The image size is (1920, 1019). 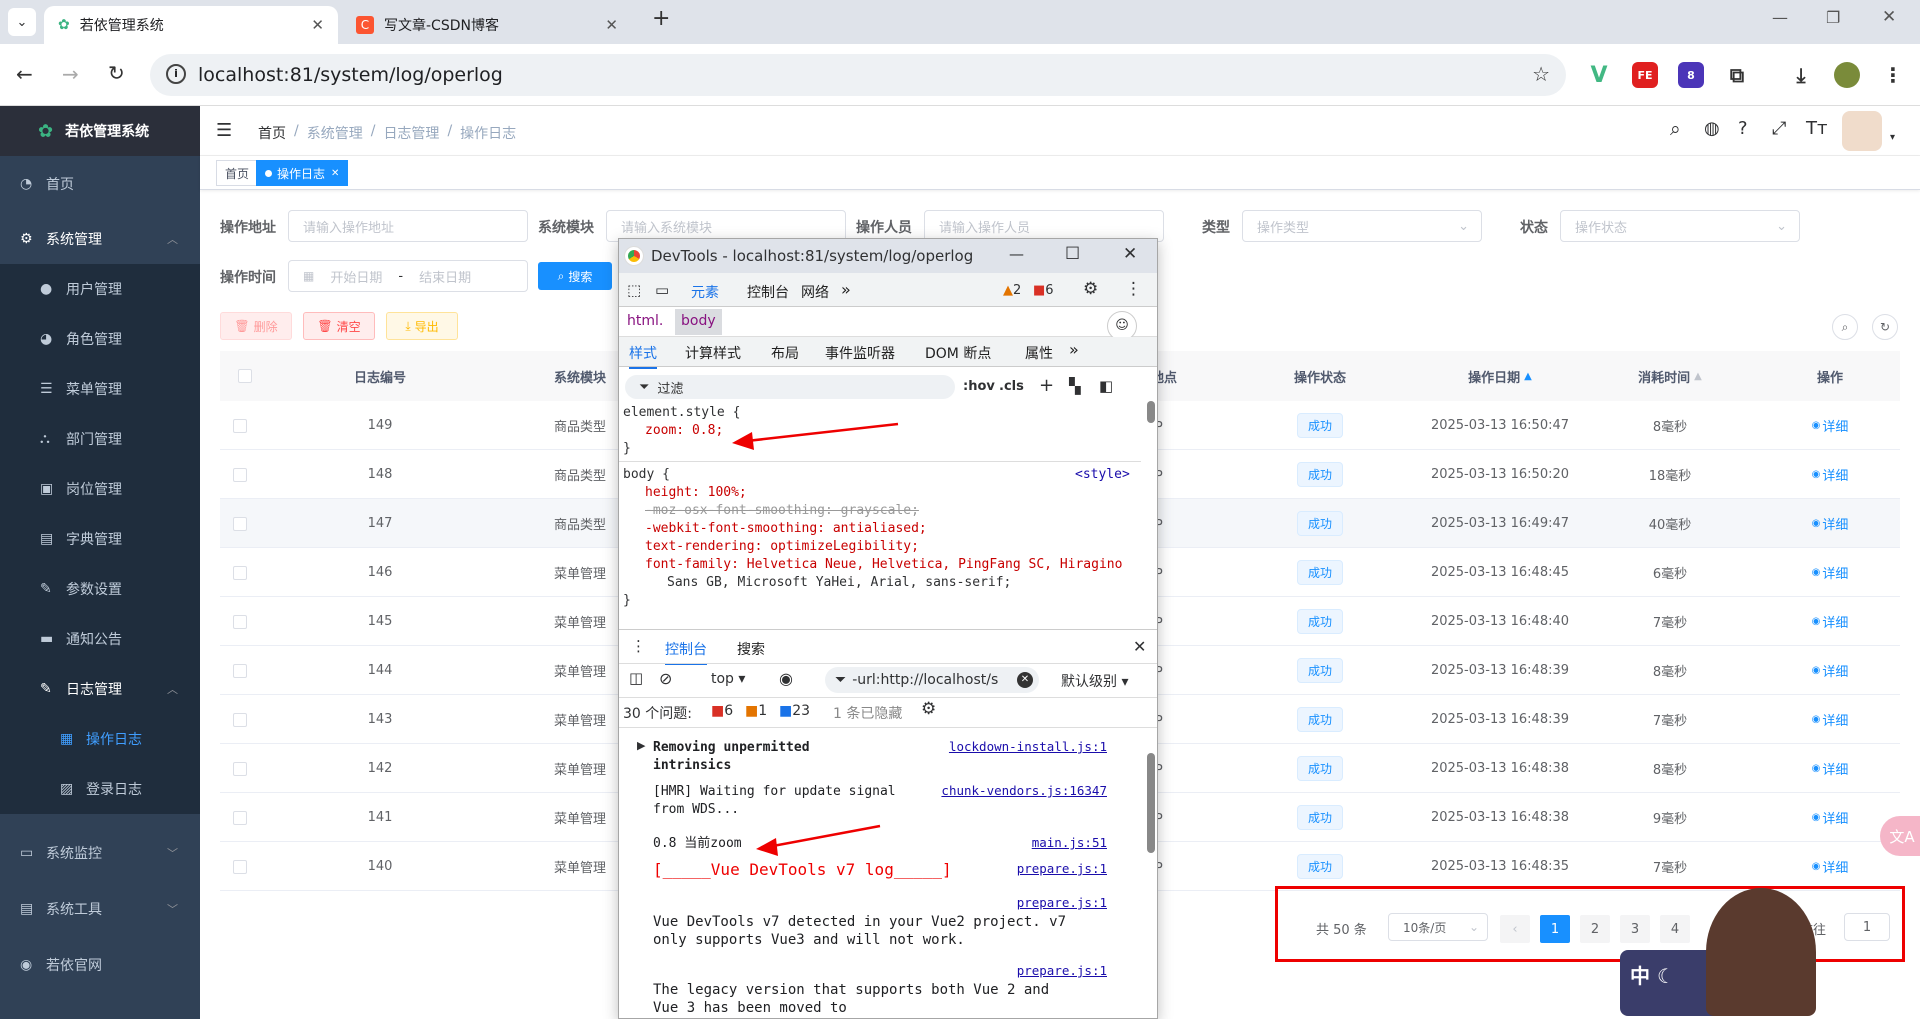 I want to click on close-window-icon: ✕, so click(x=1889, y=17).